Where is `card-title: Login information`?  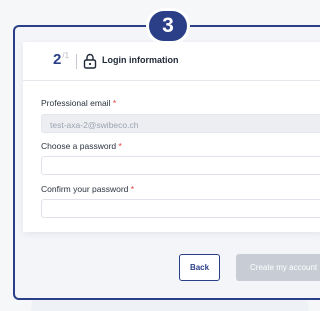 card-title: Login information is located at coordinates (140, 60).